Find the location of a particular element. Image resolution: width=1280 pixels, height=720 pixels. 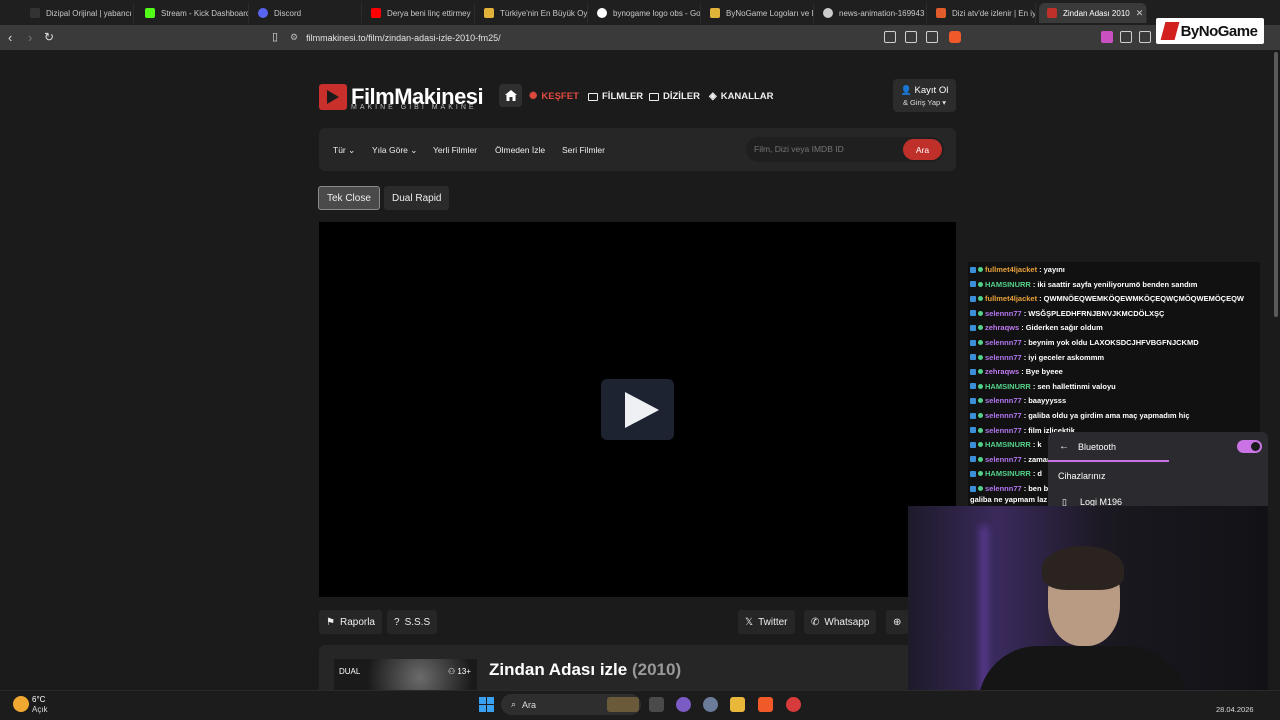

bluetooth-progress-bar is located at coordinates (1108, 461).